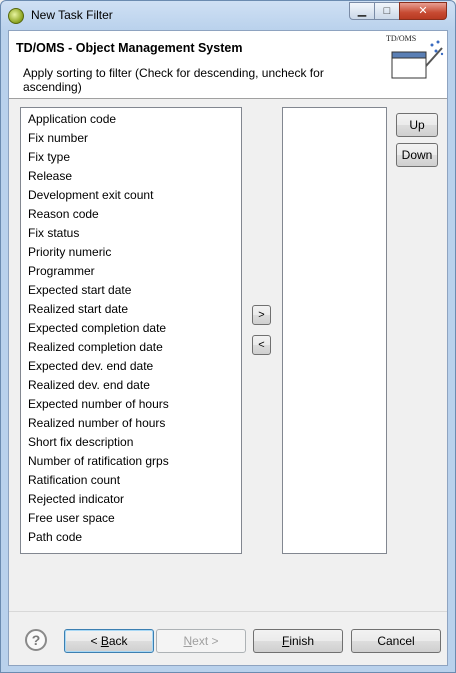 The width and height of the screenshot is (456, 673). What do you see at coordinates (131, 347) in the screenshot?
I see `list-item: Realized completion date` at bounding box center [131, 347].